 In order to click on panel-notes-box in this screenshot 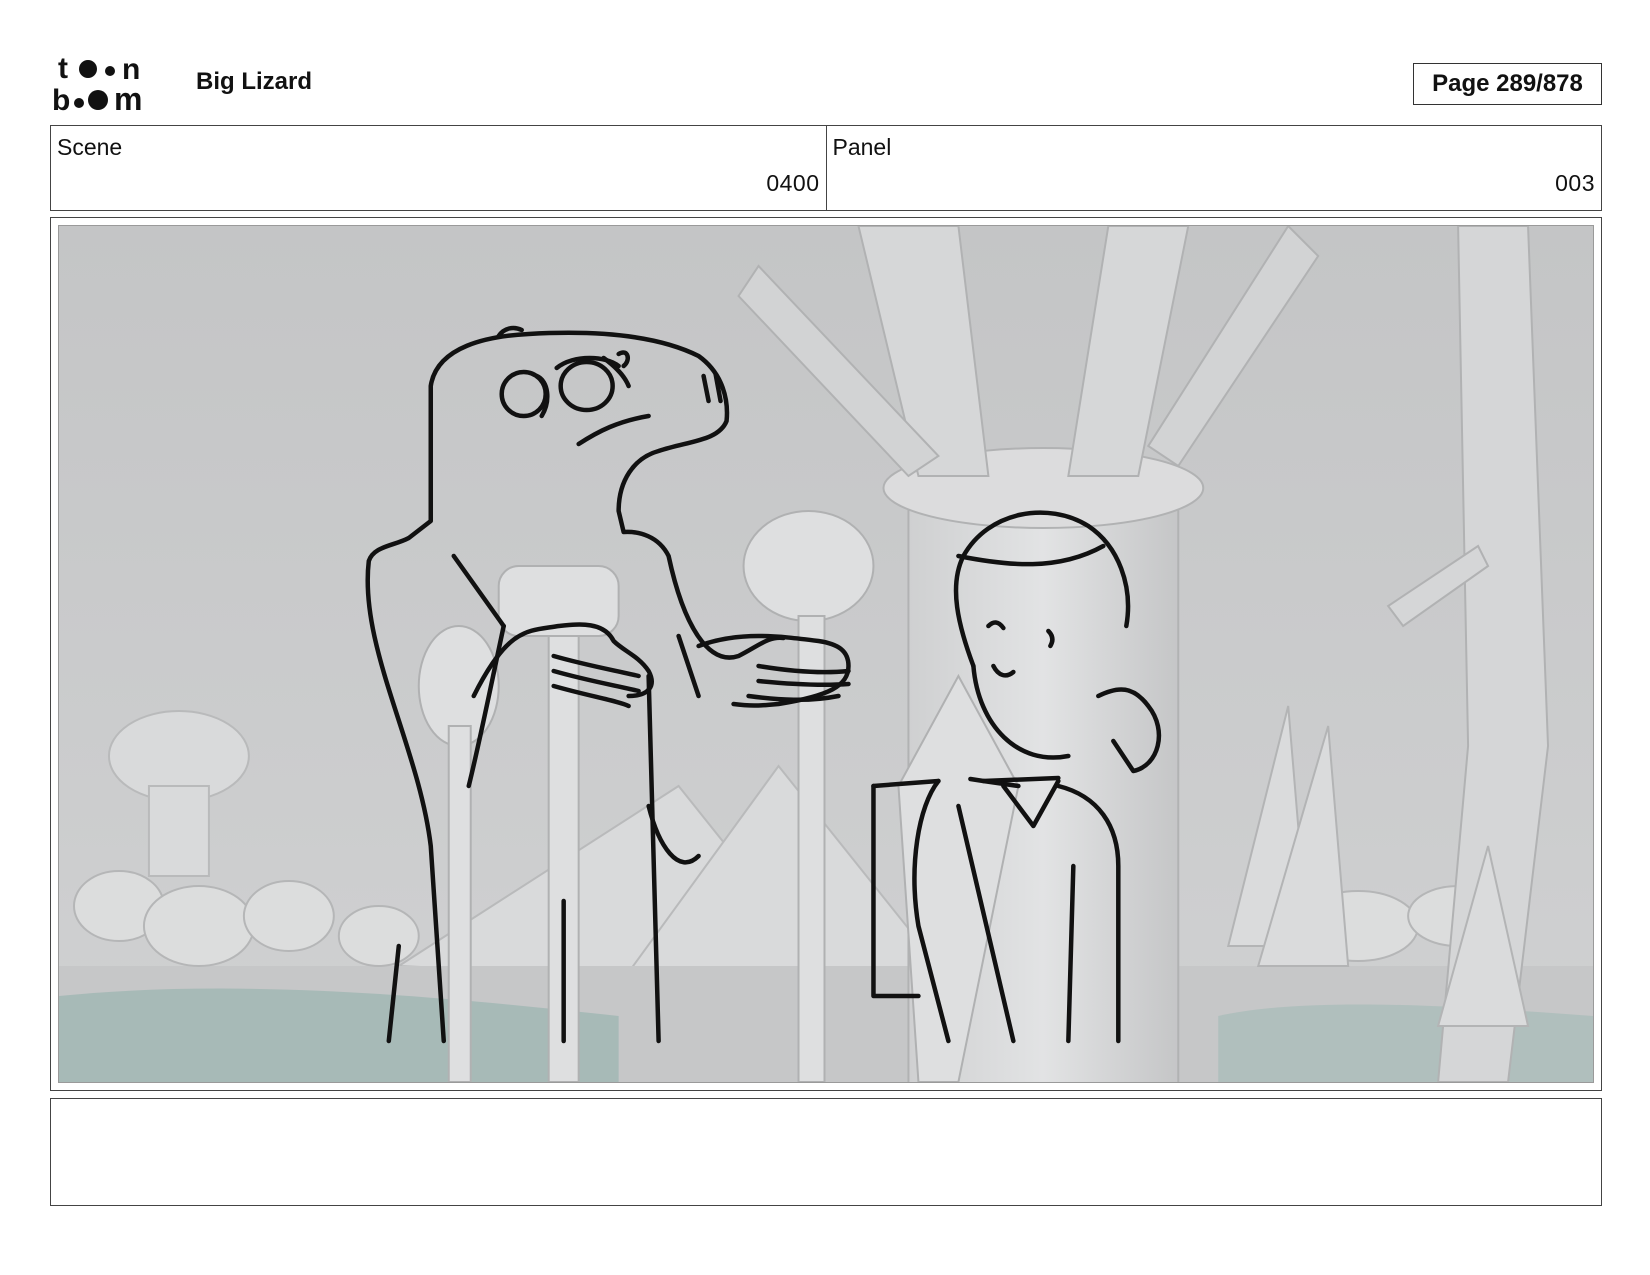, I will do `click(826, 1152)`.